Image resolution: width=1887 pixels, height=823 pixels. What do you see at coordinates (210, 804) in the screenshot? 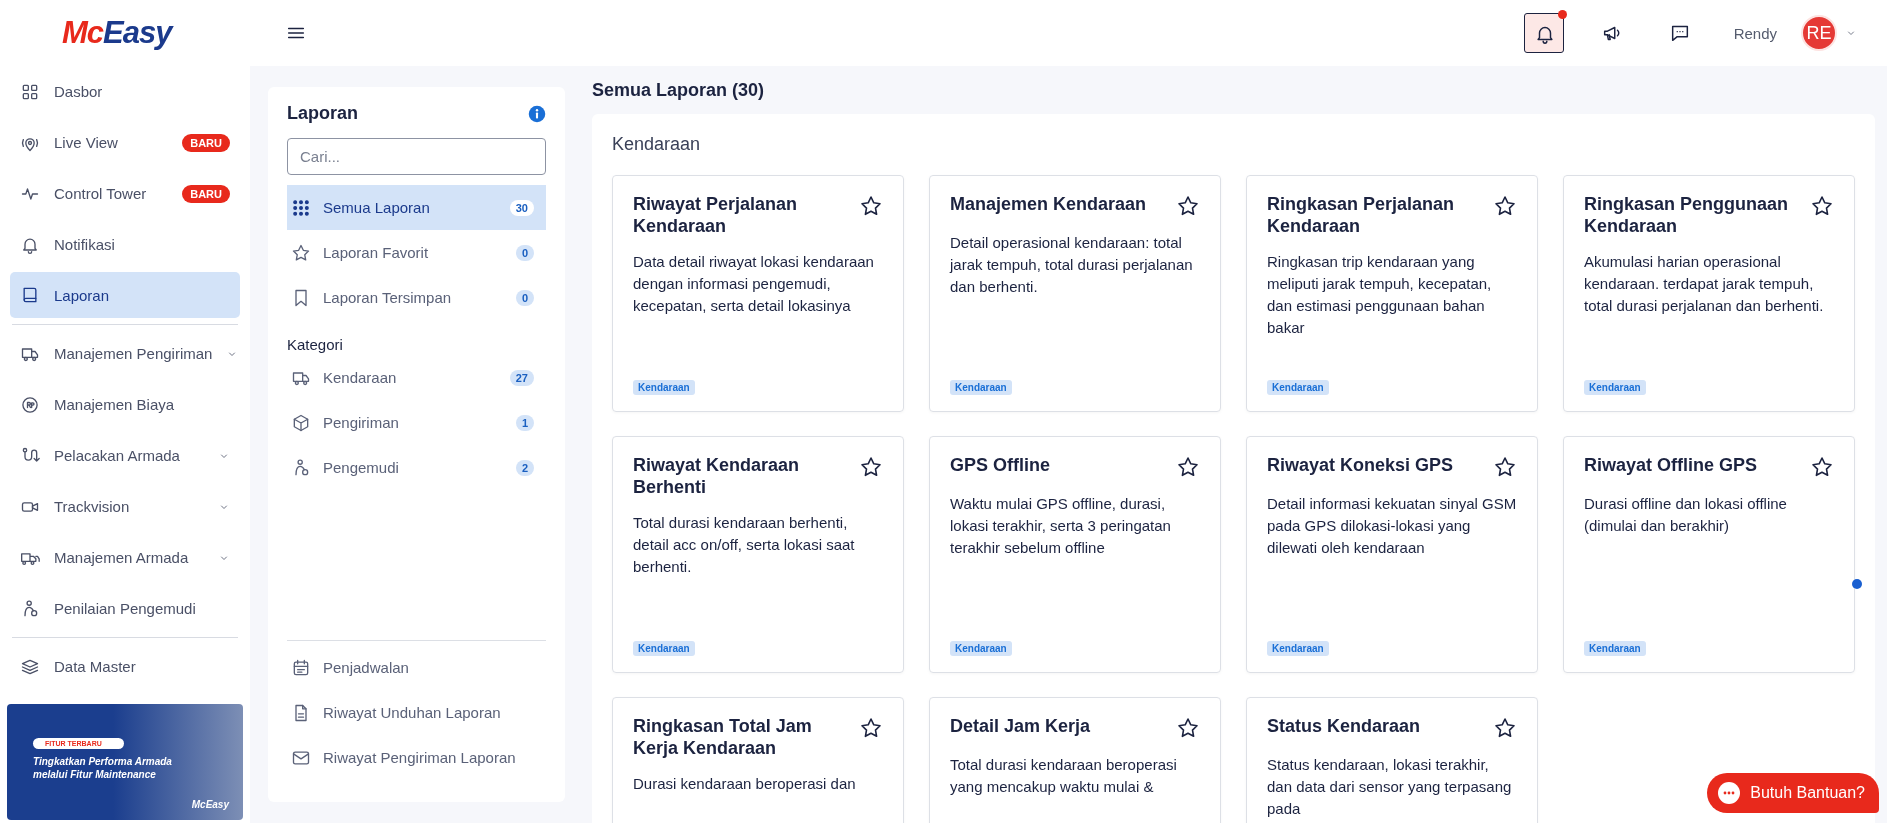
I see `brand-logo: McEasy` at bounding box center [210, 804].